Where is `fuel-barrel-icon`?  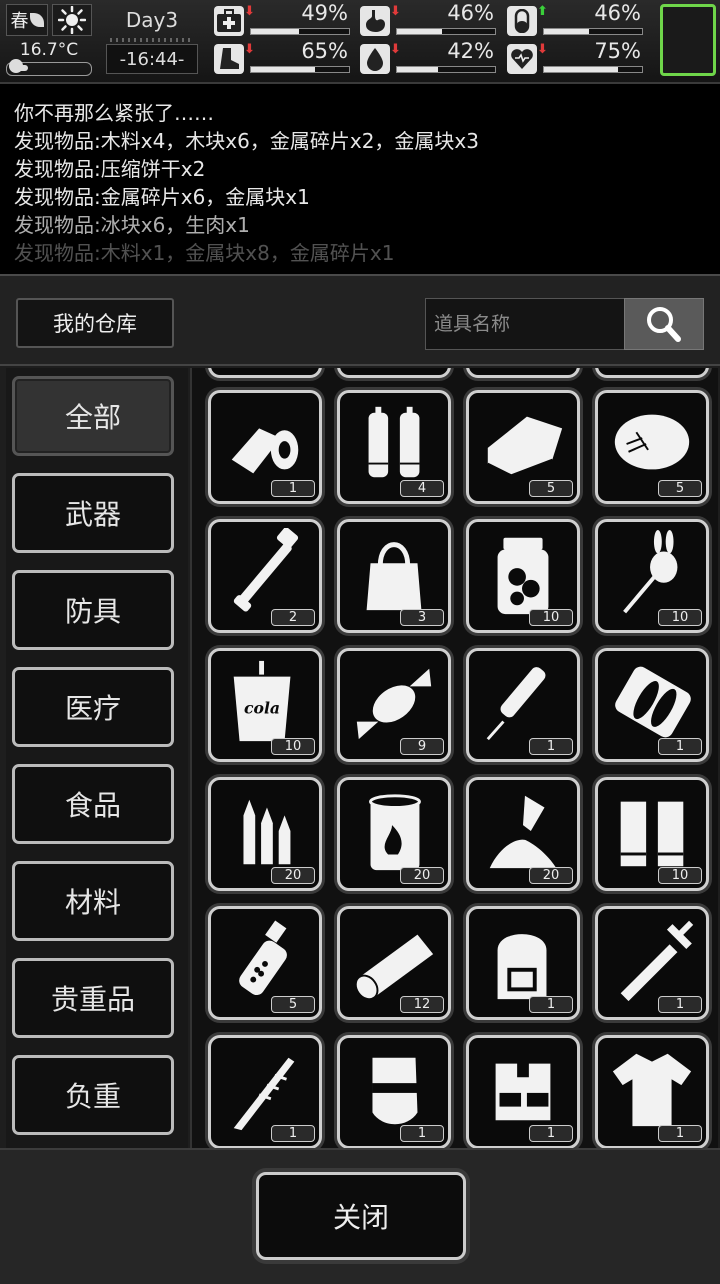
fuel-barrel-icon is located at coordinates (395, 832).